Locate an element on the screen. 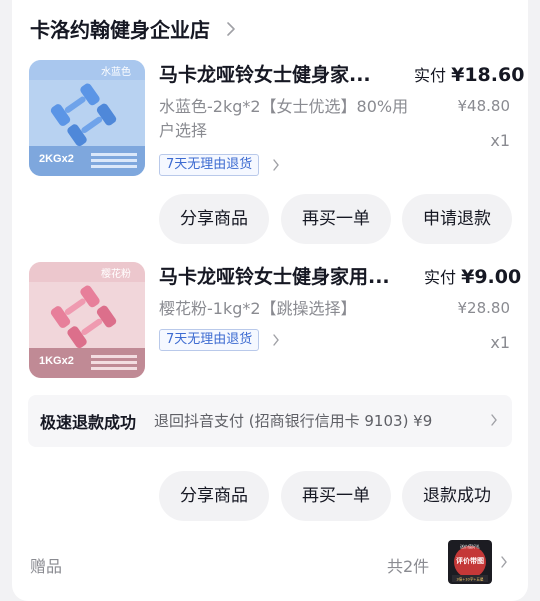 Image resolution: width=540 pixels, height=601 pixels. product-spec: 樱花粉-1kg*2【跳操选择】 is located at coordinates (258, 308).